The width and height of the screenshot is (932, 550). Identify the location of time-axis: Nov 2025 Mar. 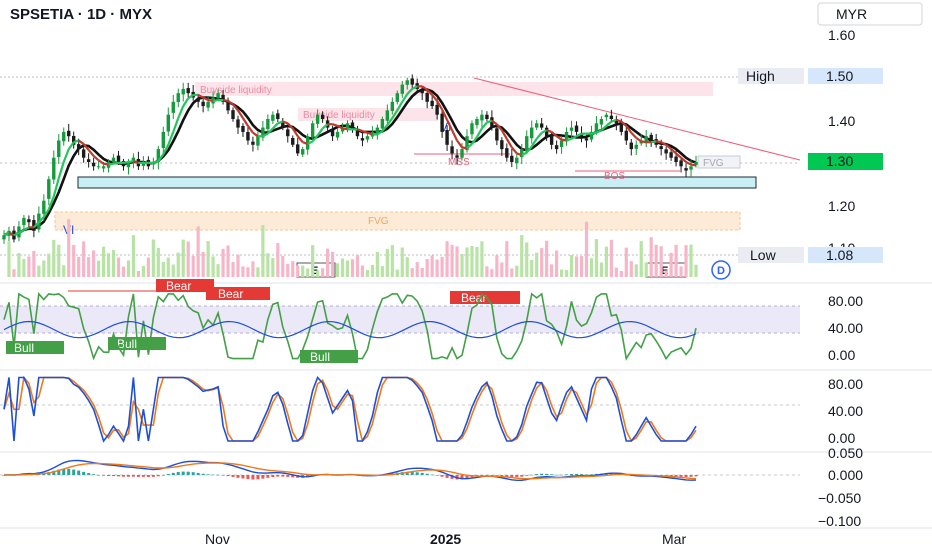
(445, 539).